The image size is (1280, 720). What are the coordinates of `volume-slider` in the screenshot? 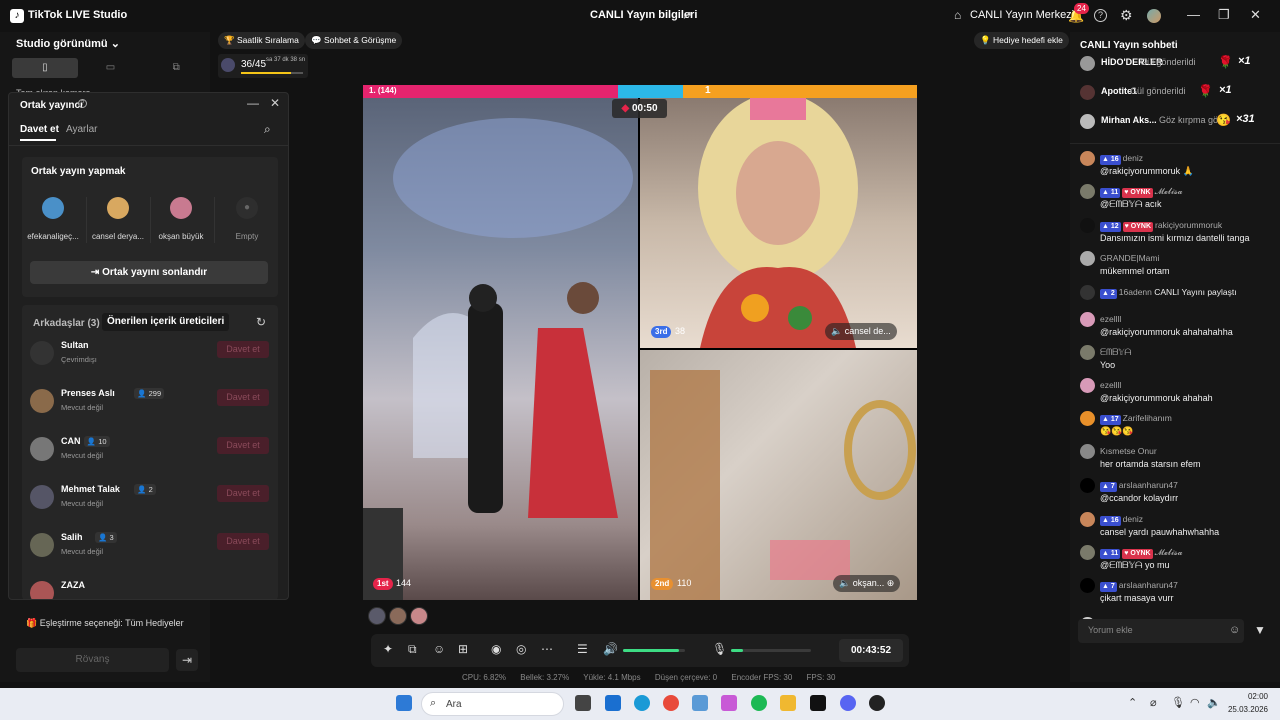 It's located at (654, 650).